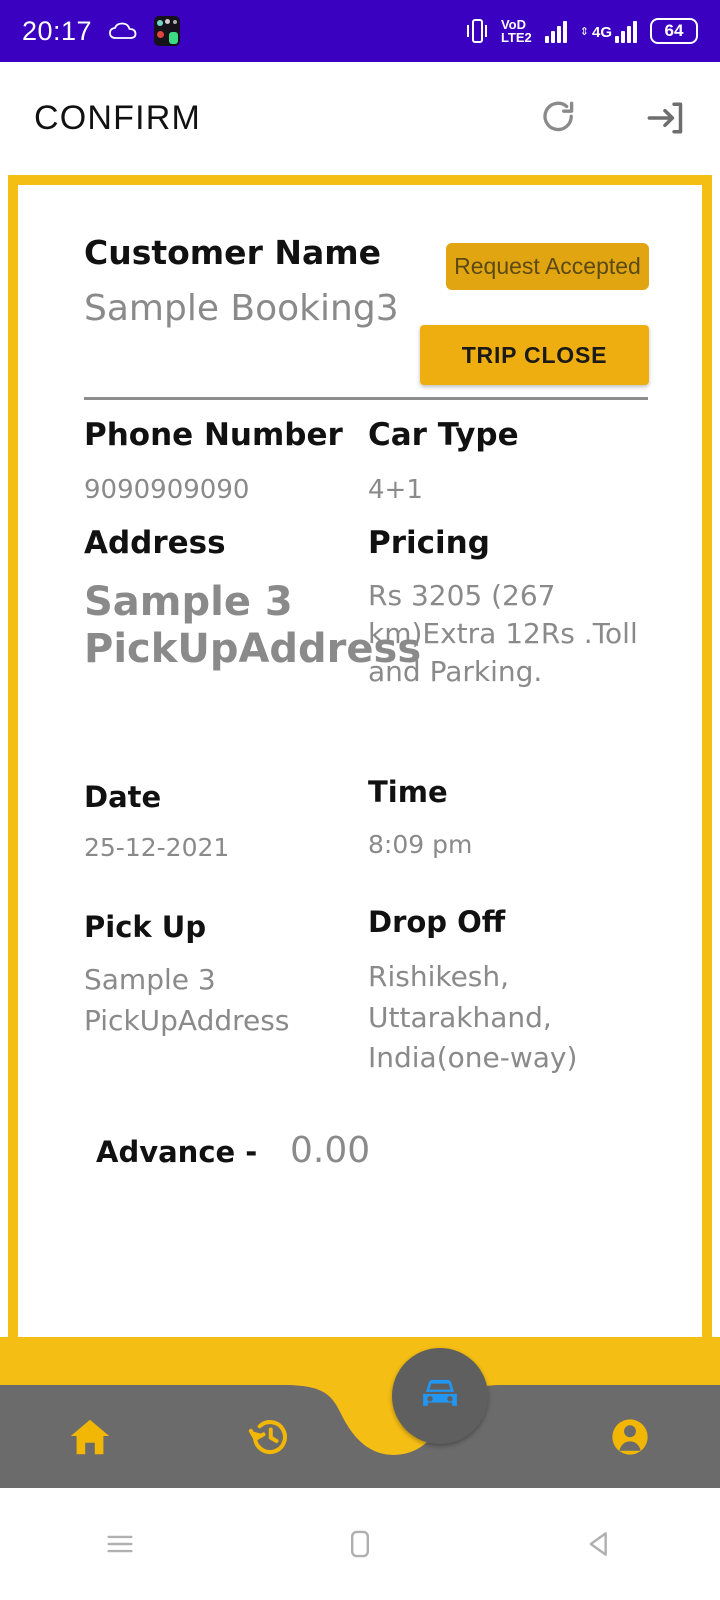 Image resolution: width=720 pixels, height=1600 pixels. I want to click on data-arrows-icon: ⇕, so click(584, 32).